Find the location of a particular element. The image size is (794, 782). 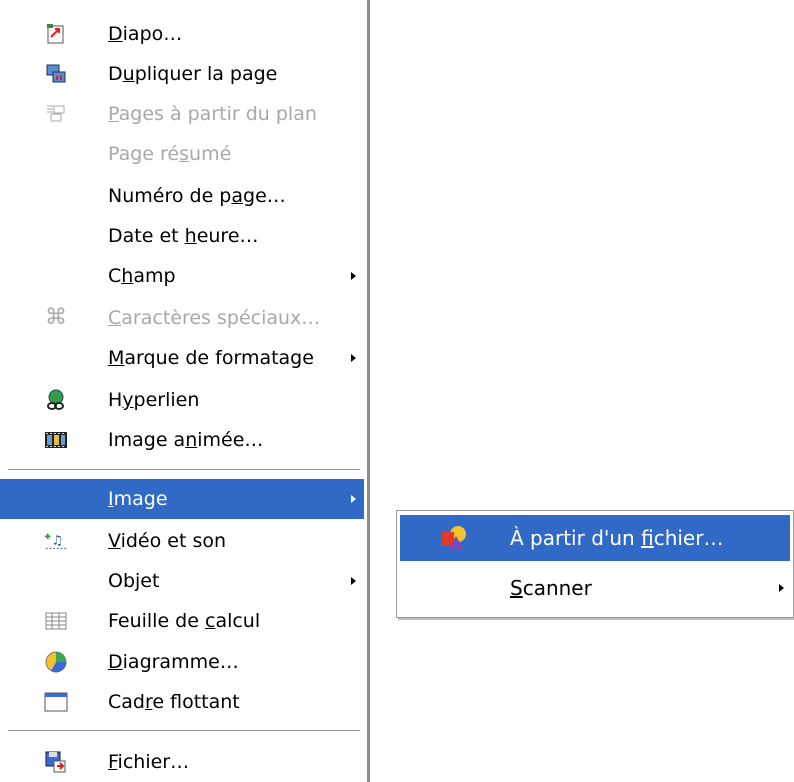

menu-item-pages-plan: Pages à partir du plan is located at coordinates (182, 114).